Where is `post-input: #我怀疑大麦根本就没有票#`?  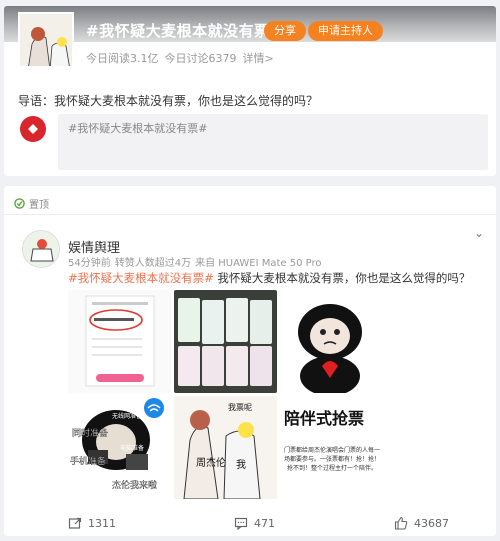
post-input: #我怀疑大麦根本就没有票# is located at coordinates (273, 142).